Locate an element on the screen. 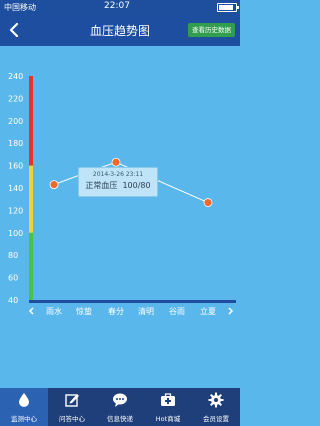 The height and width of the screenshot is (426, 320). tab-hot-mall: Hot商城 is located at coordinates (168, 407).